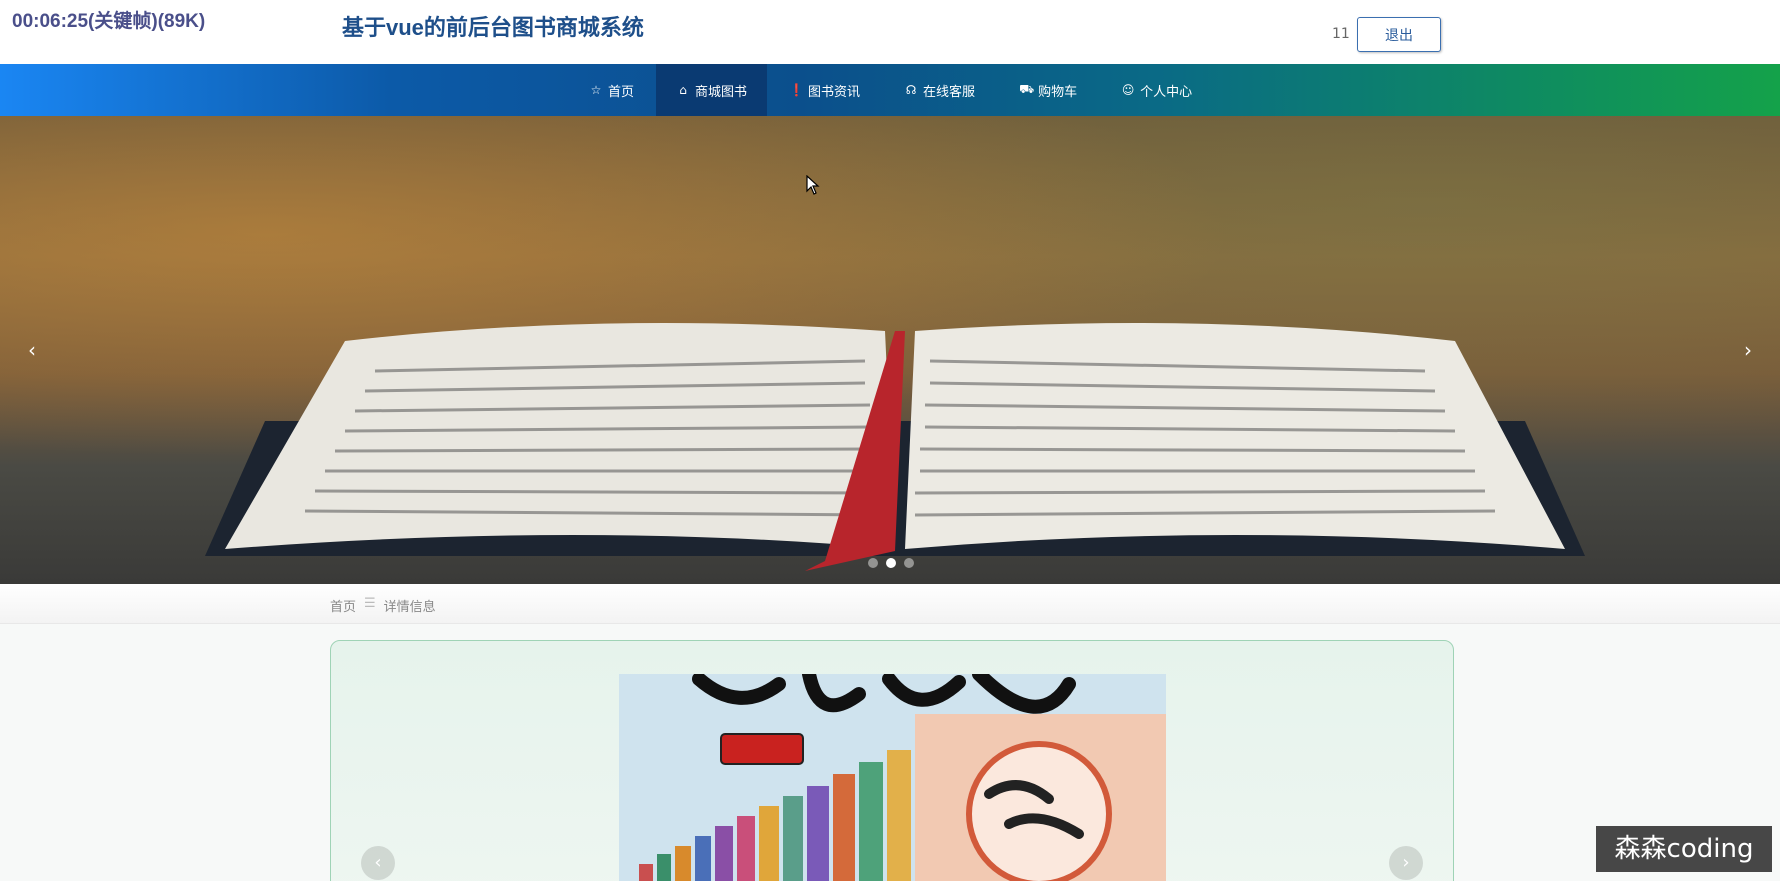 This screenshot has width=1780, height=881. Describe the element at coordinates (1341, 34) in the screenshot. I see `username-label: 11` at that location.